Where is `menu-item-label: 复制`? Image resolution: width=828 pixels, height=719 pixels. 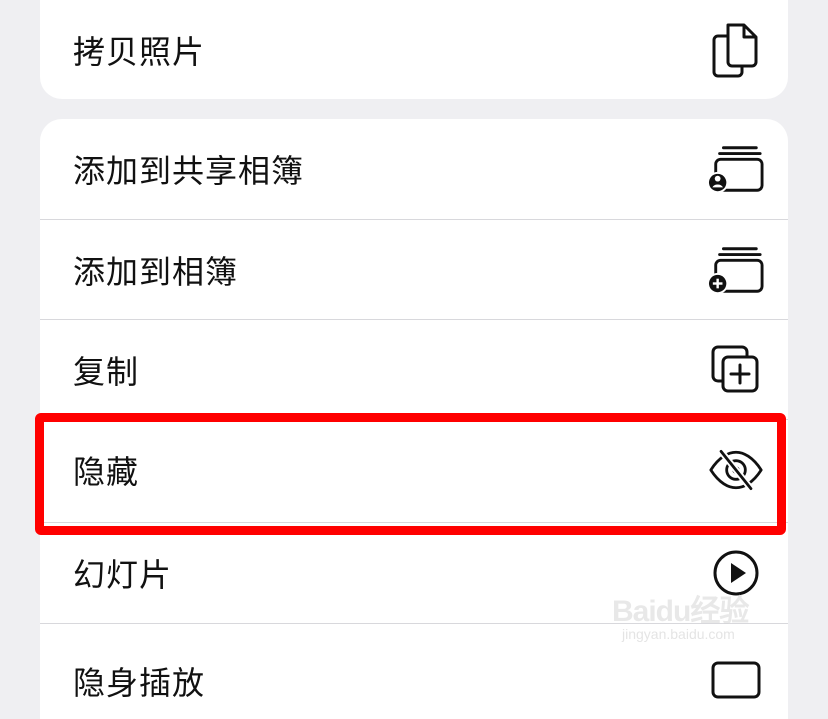 menu-item-label: 复制 is located at coordinates (106, 371).